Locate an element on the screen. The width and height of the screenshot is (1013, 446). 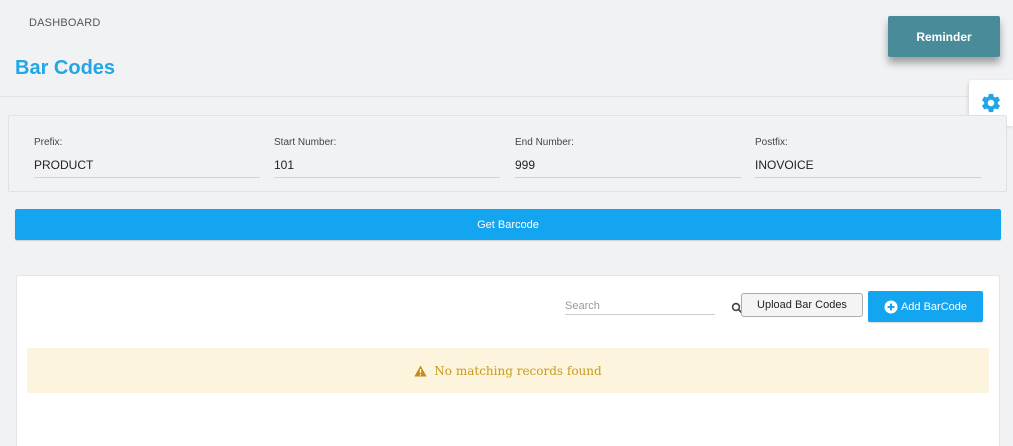
start-number-field-group: Start Number: is located at coordinates (387, 157).